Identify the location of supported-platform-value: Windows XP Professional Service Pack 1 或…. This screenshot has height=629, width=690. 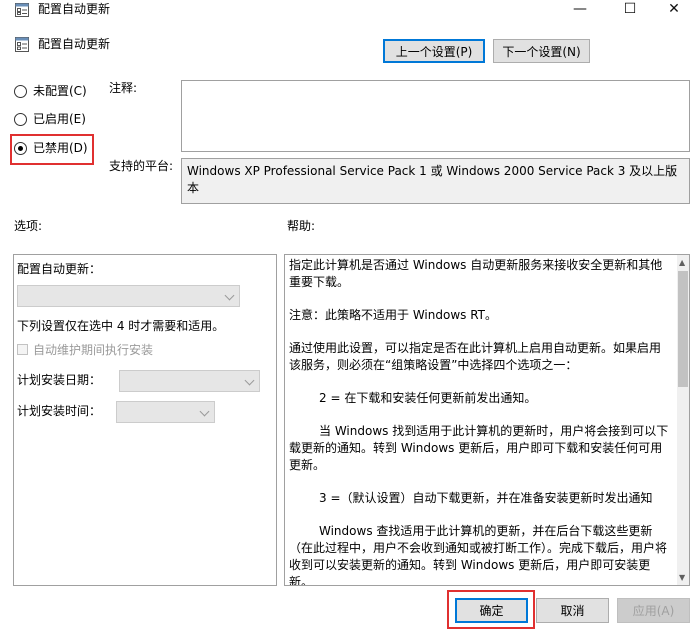
(435, 181).